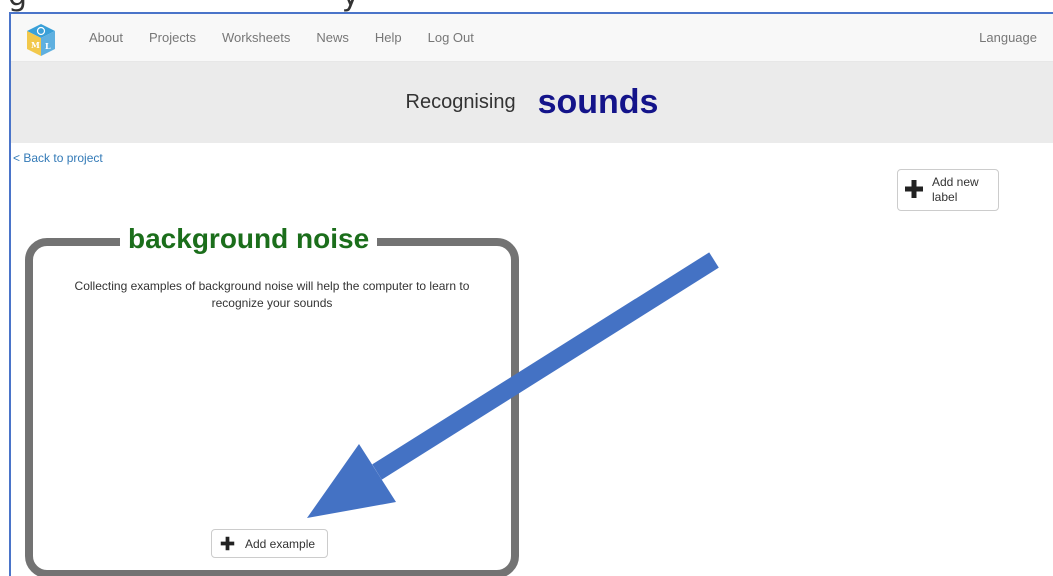 This screenshot has height=576, width=1053. I want to click on add-example-button: Add example, so click(269, 543).